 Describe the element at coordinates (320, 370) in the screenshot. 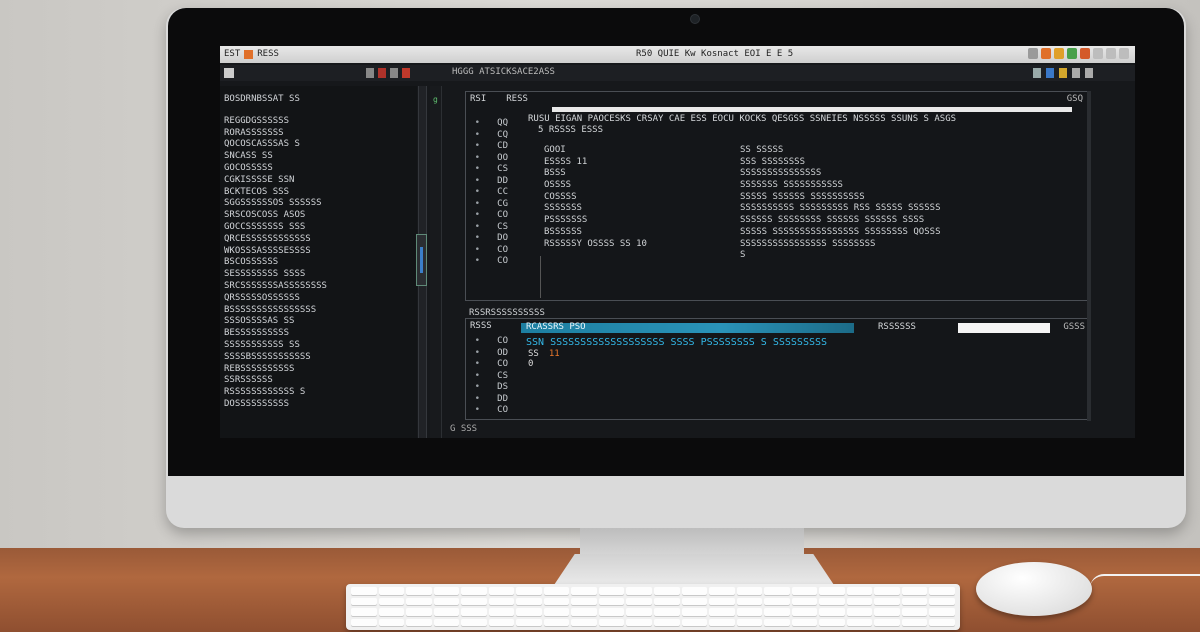

I see `explorer-item: REBSSSSSSSSSS` at that location.